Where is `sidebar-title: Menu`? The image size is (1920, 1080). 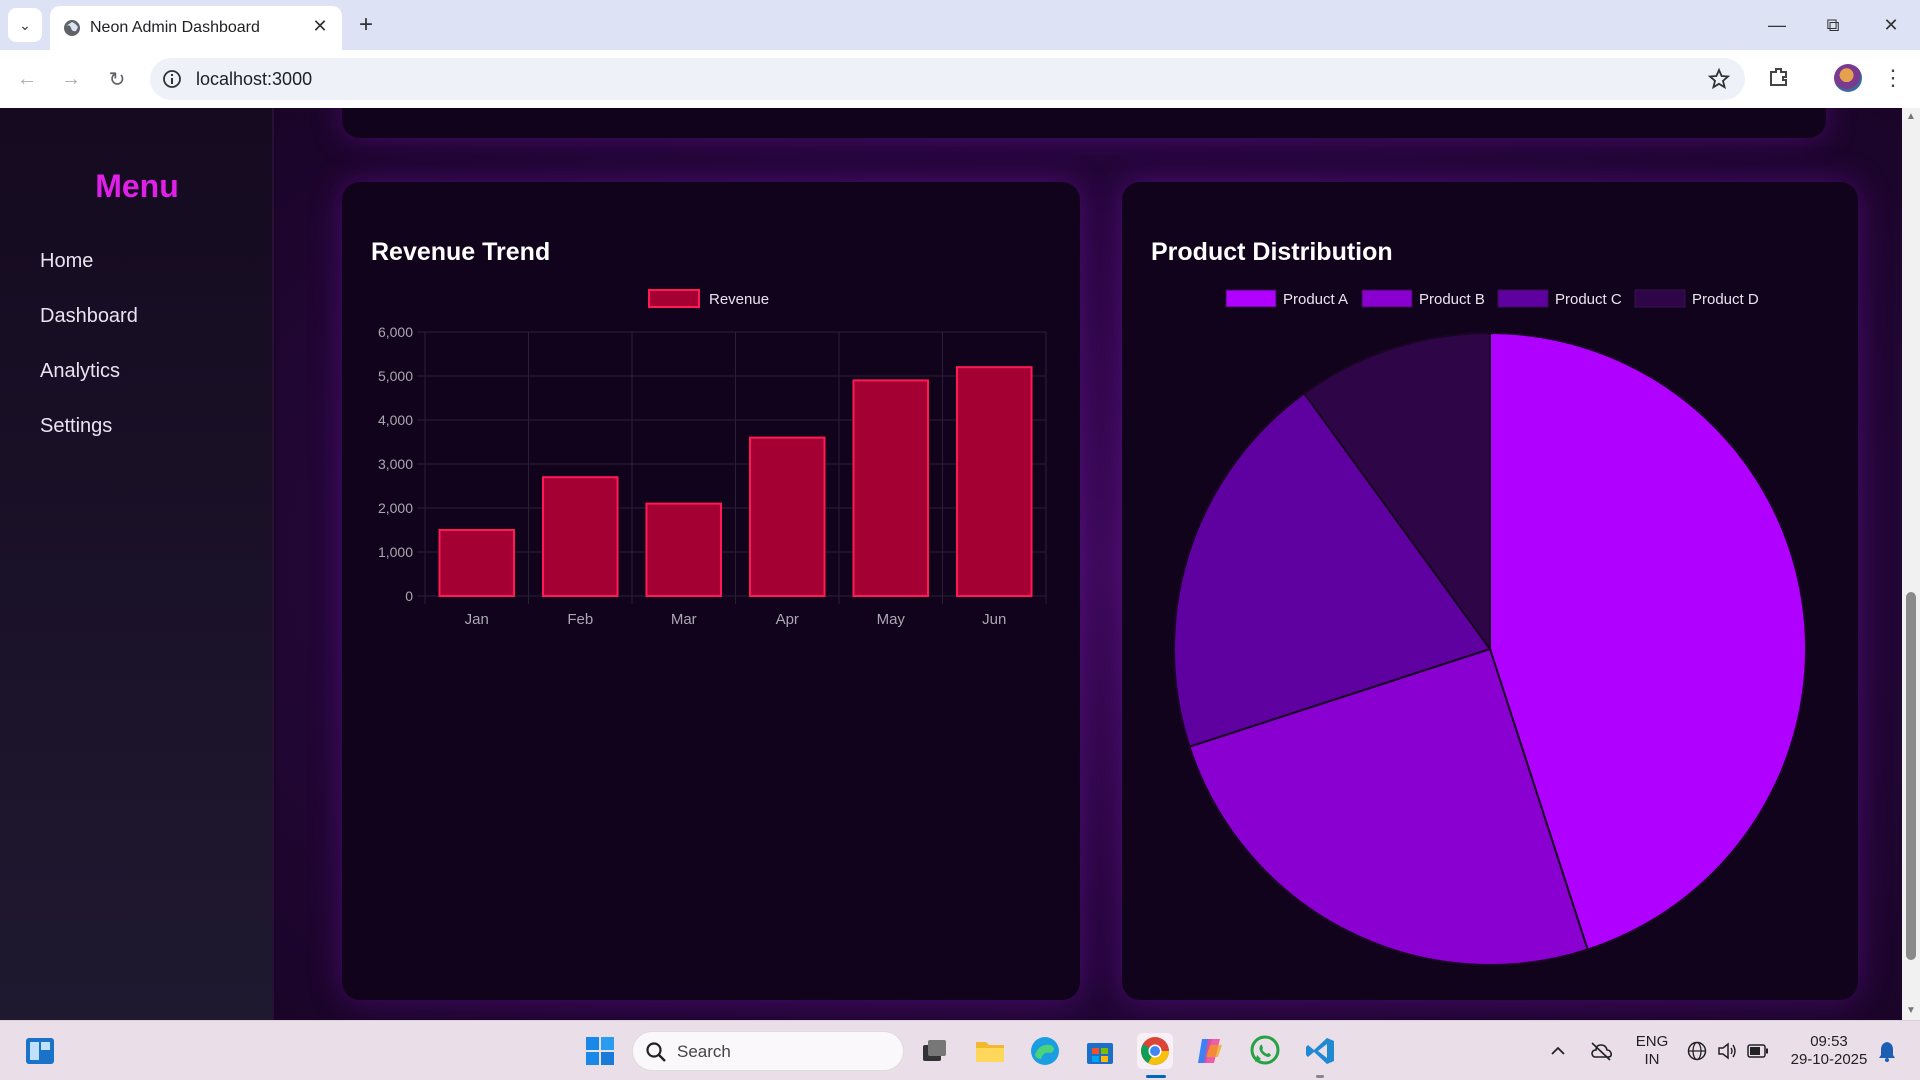
sidebar-title: Menu is located at coordinates (137, 186).